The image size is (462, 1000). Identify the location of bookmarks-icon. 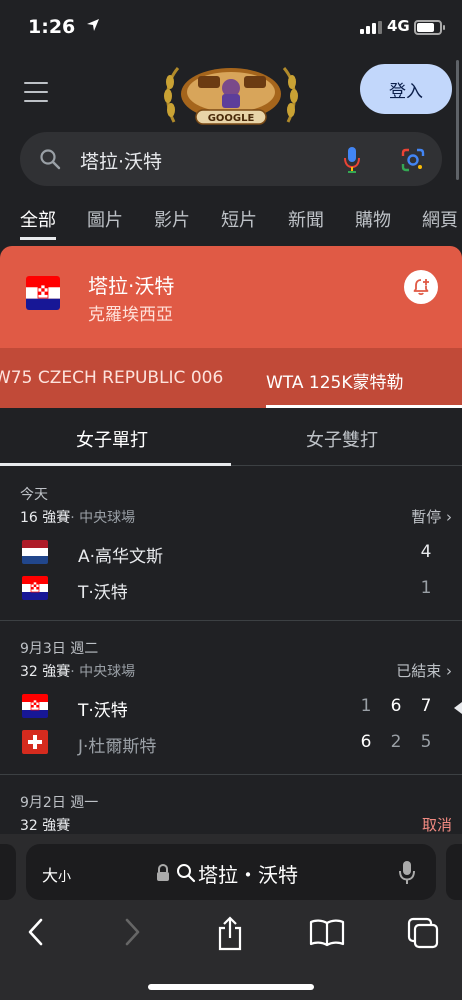
(327, 932).